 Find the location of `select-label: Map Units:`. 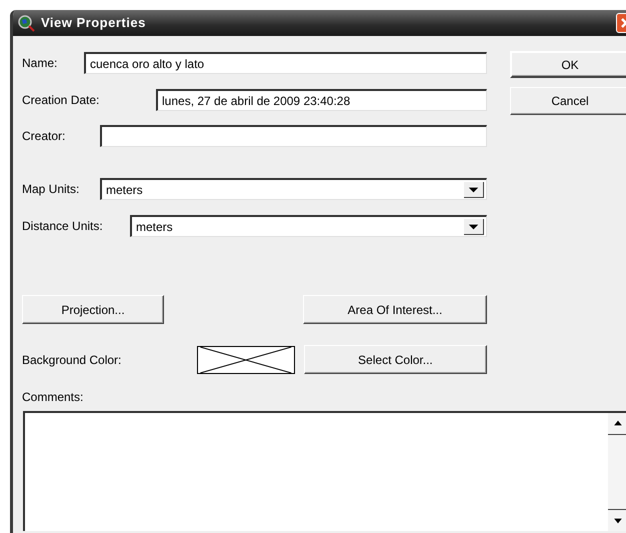

select-label: Map Units: is located at coordinates (51, 189).